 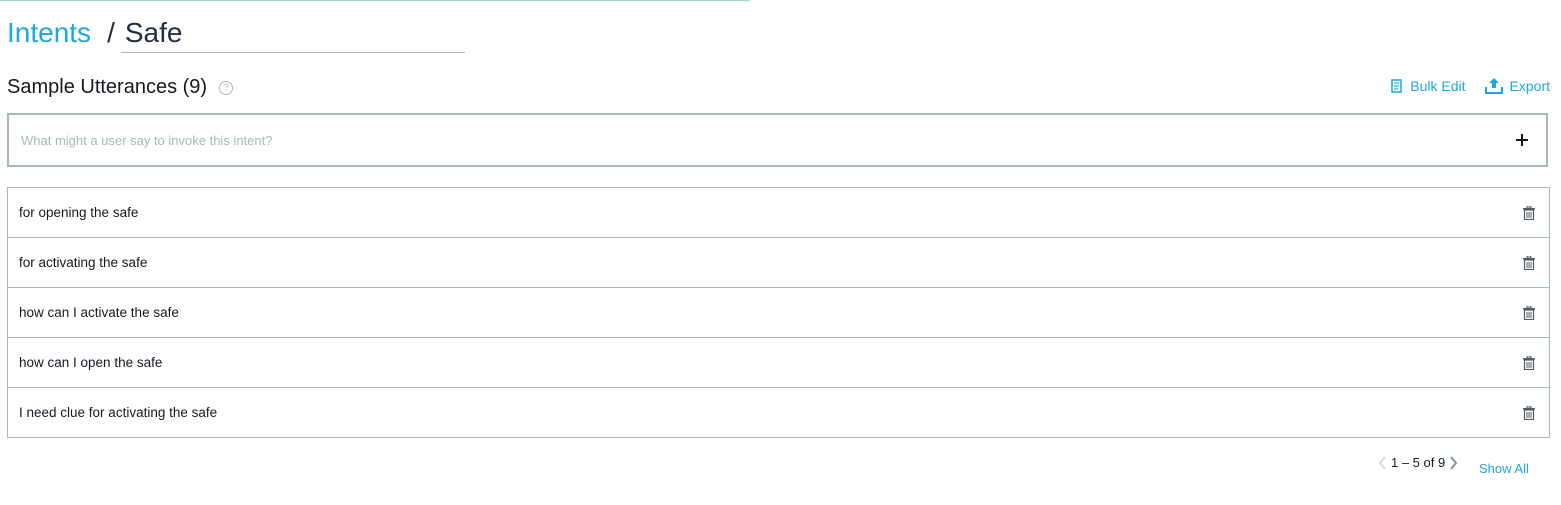 I want to click on utterance-input, so click(x=751, y=140).